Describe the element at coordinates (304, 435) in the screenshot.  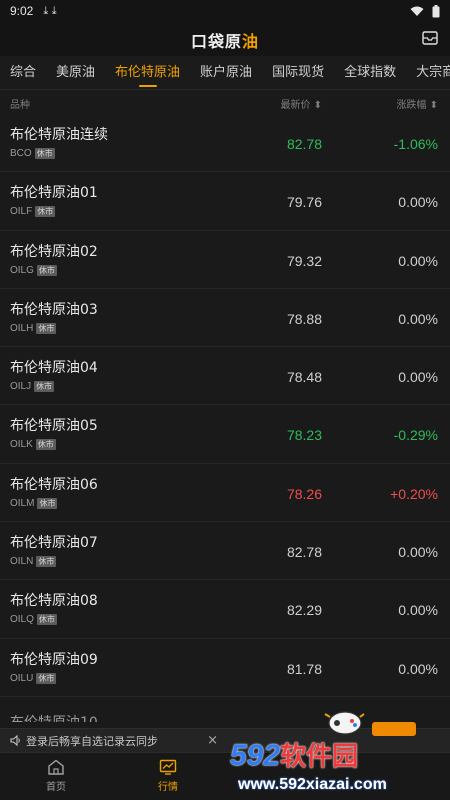
I see `row-price: 78.23` at that location.